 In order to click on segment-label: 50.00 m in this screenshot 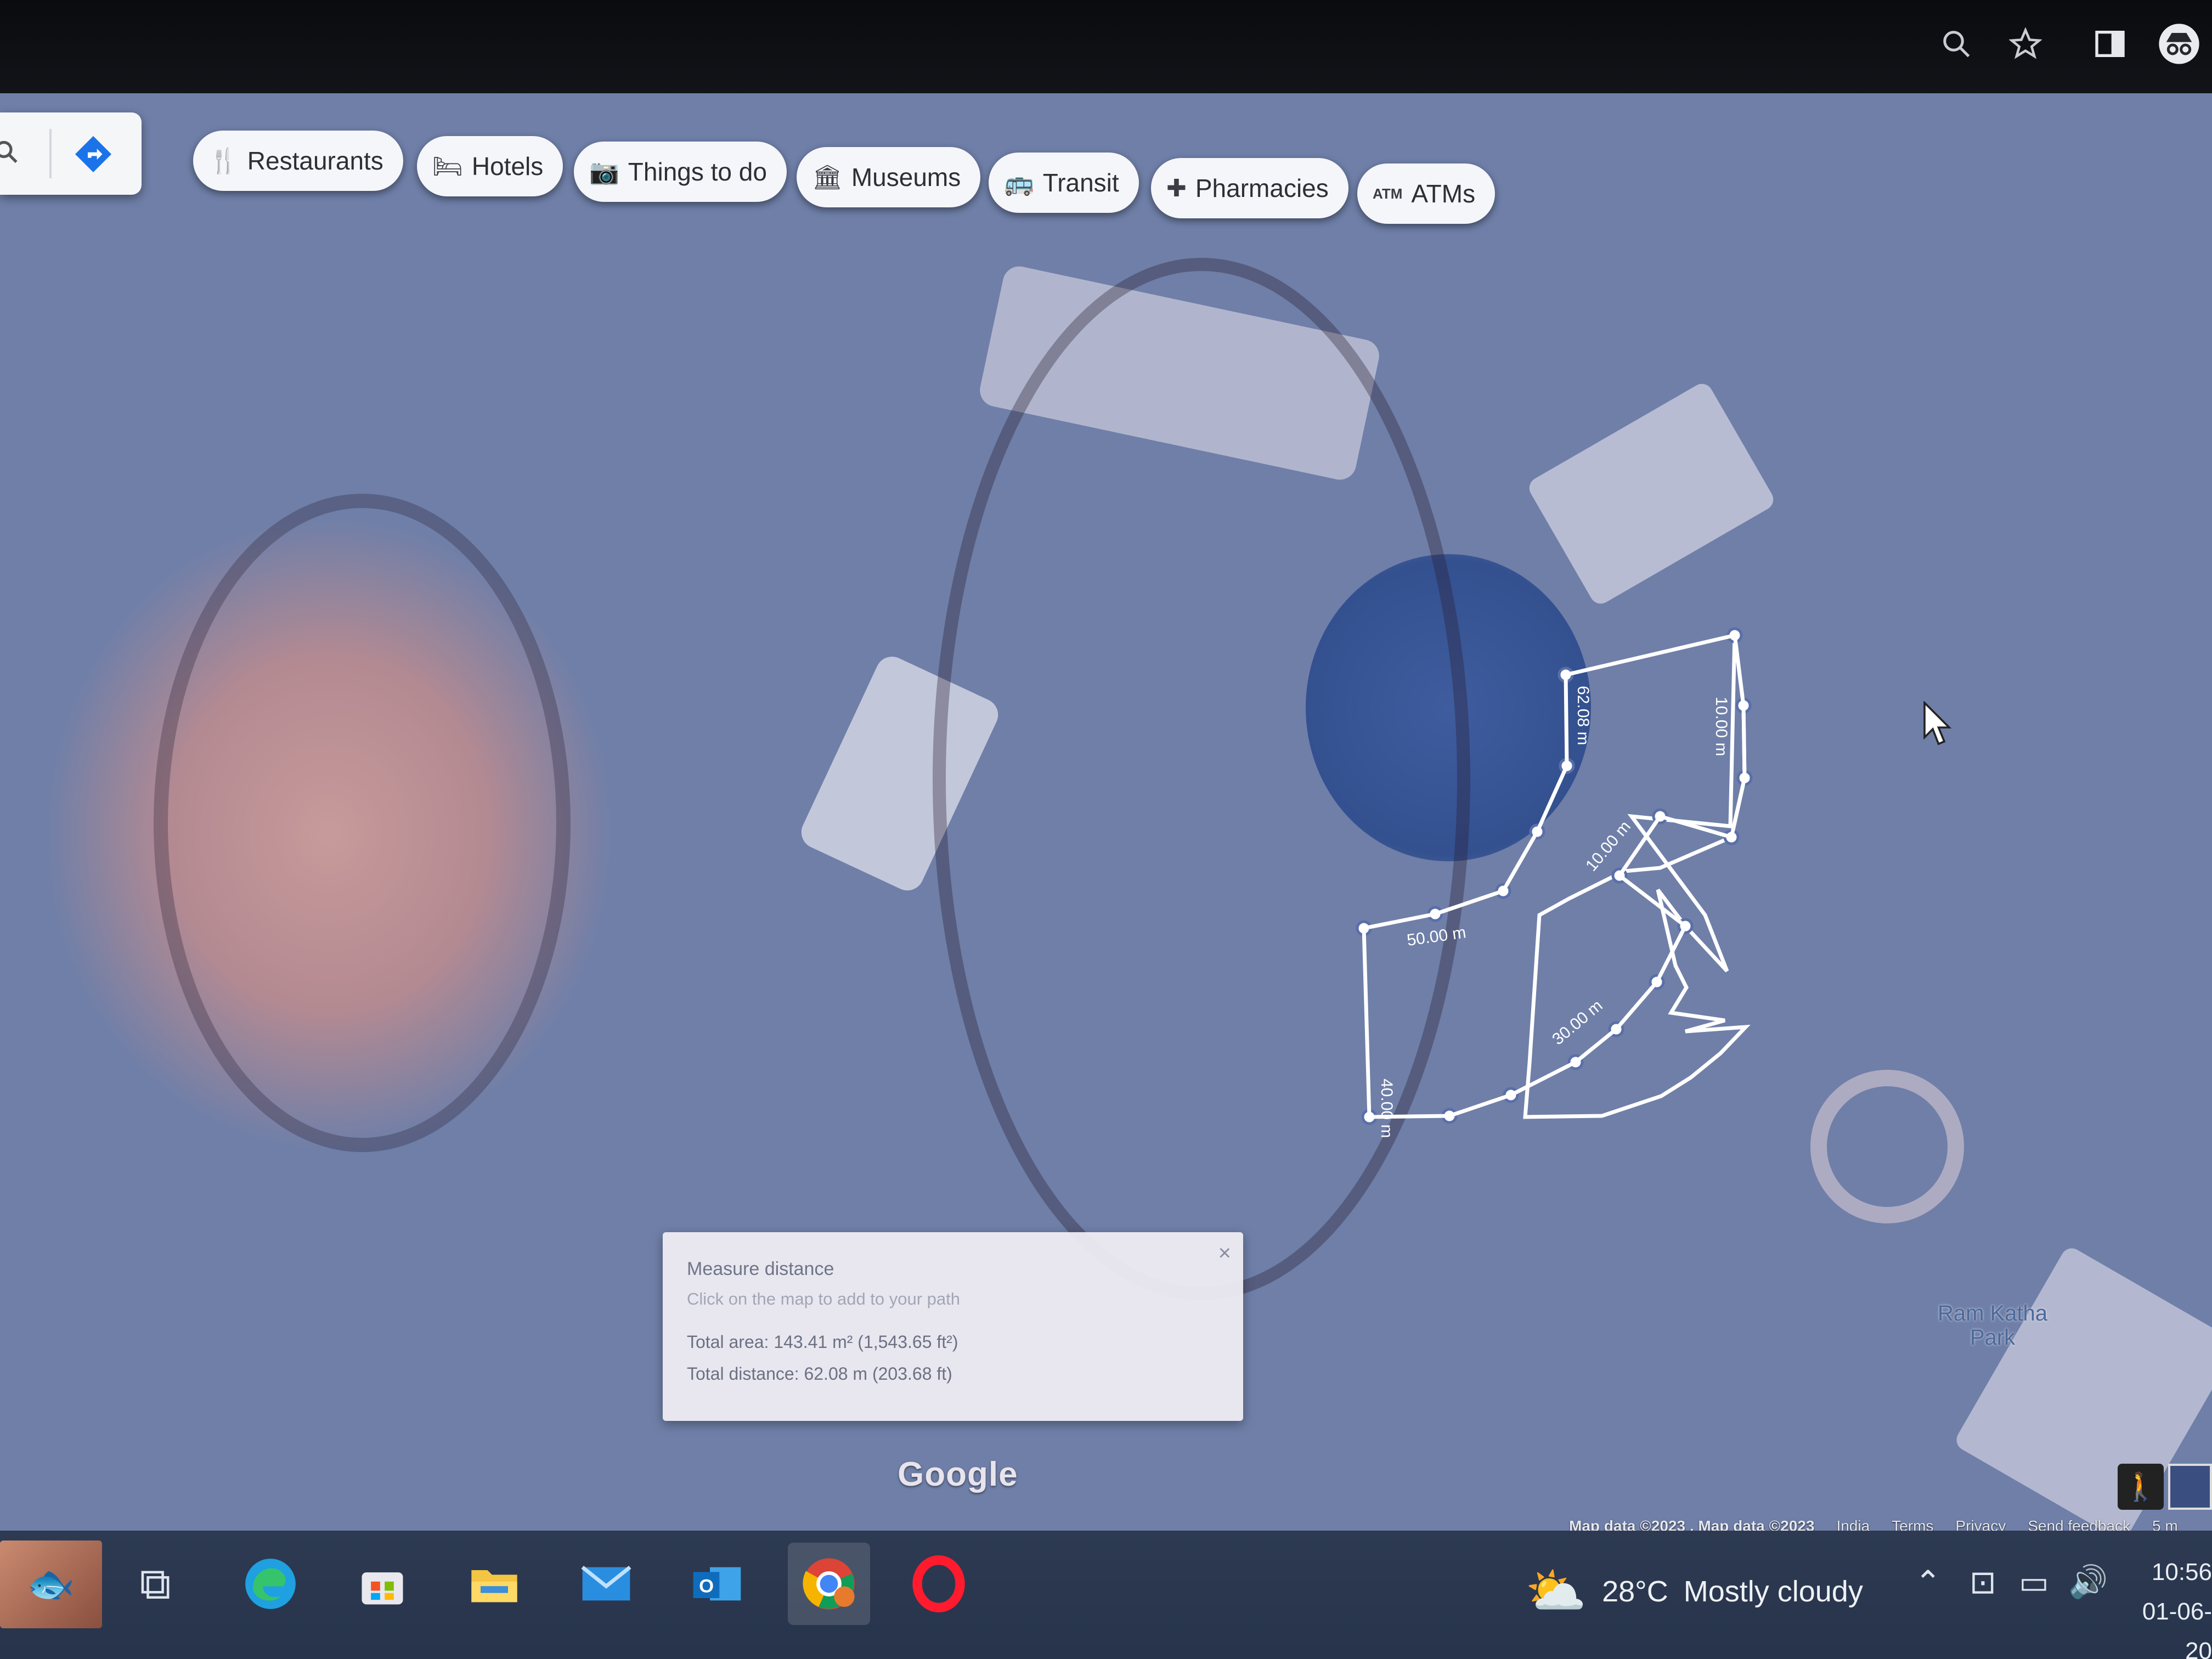, I will do `click(1437, 936)`.